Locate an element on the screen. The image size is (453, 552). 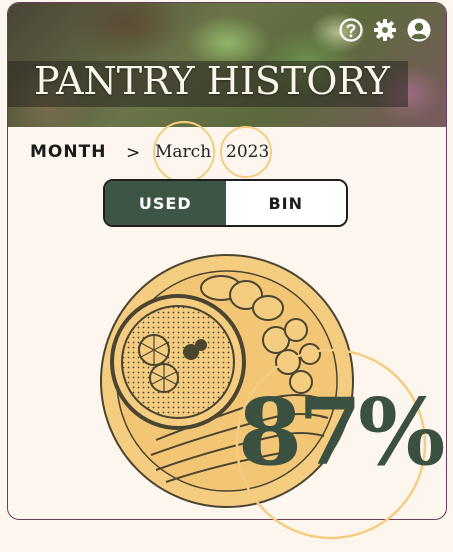
gear-icon is located at coordinates (385, 30).